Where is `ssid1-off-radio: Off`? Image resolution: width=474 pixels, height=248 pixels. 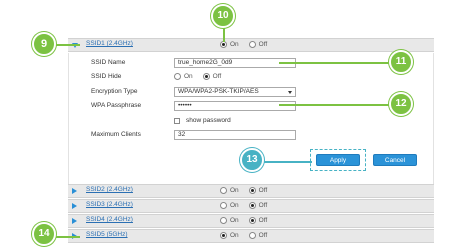
ssid1-off-radio: Off is located at coordinates (258, 44).